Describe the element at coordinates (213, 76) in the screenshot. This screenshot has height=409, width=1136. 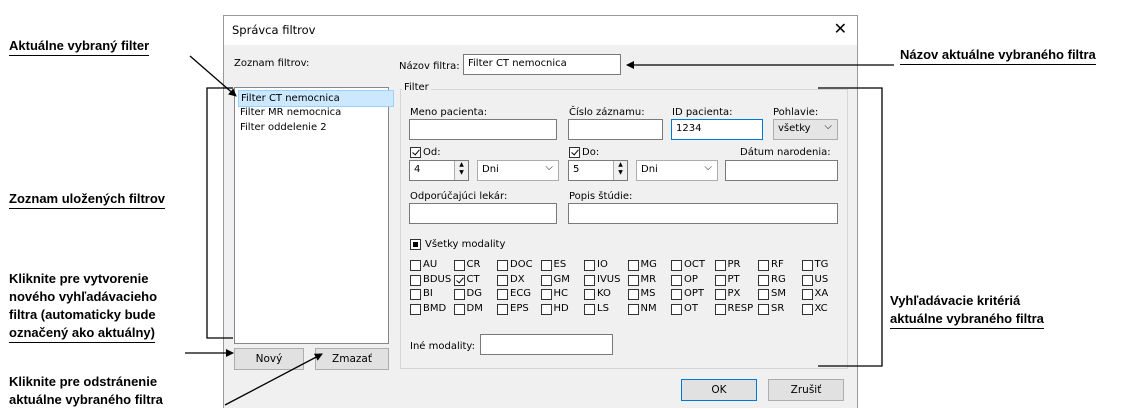
I see `arrow-selected-filter` at that location.